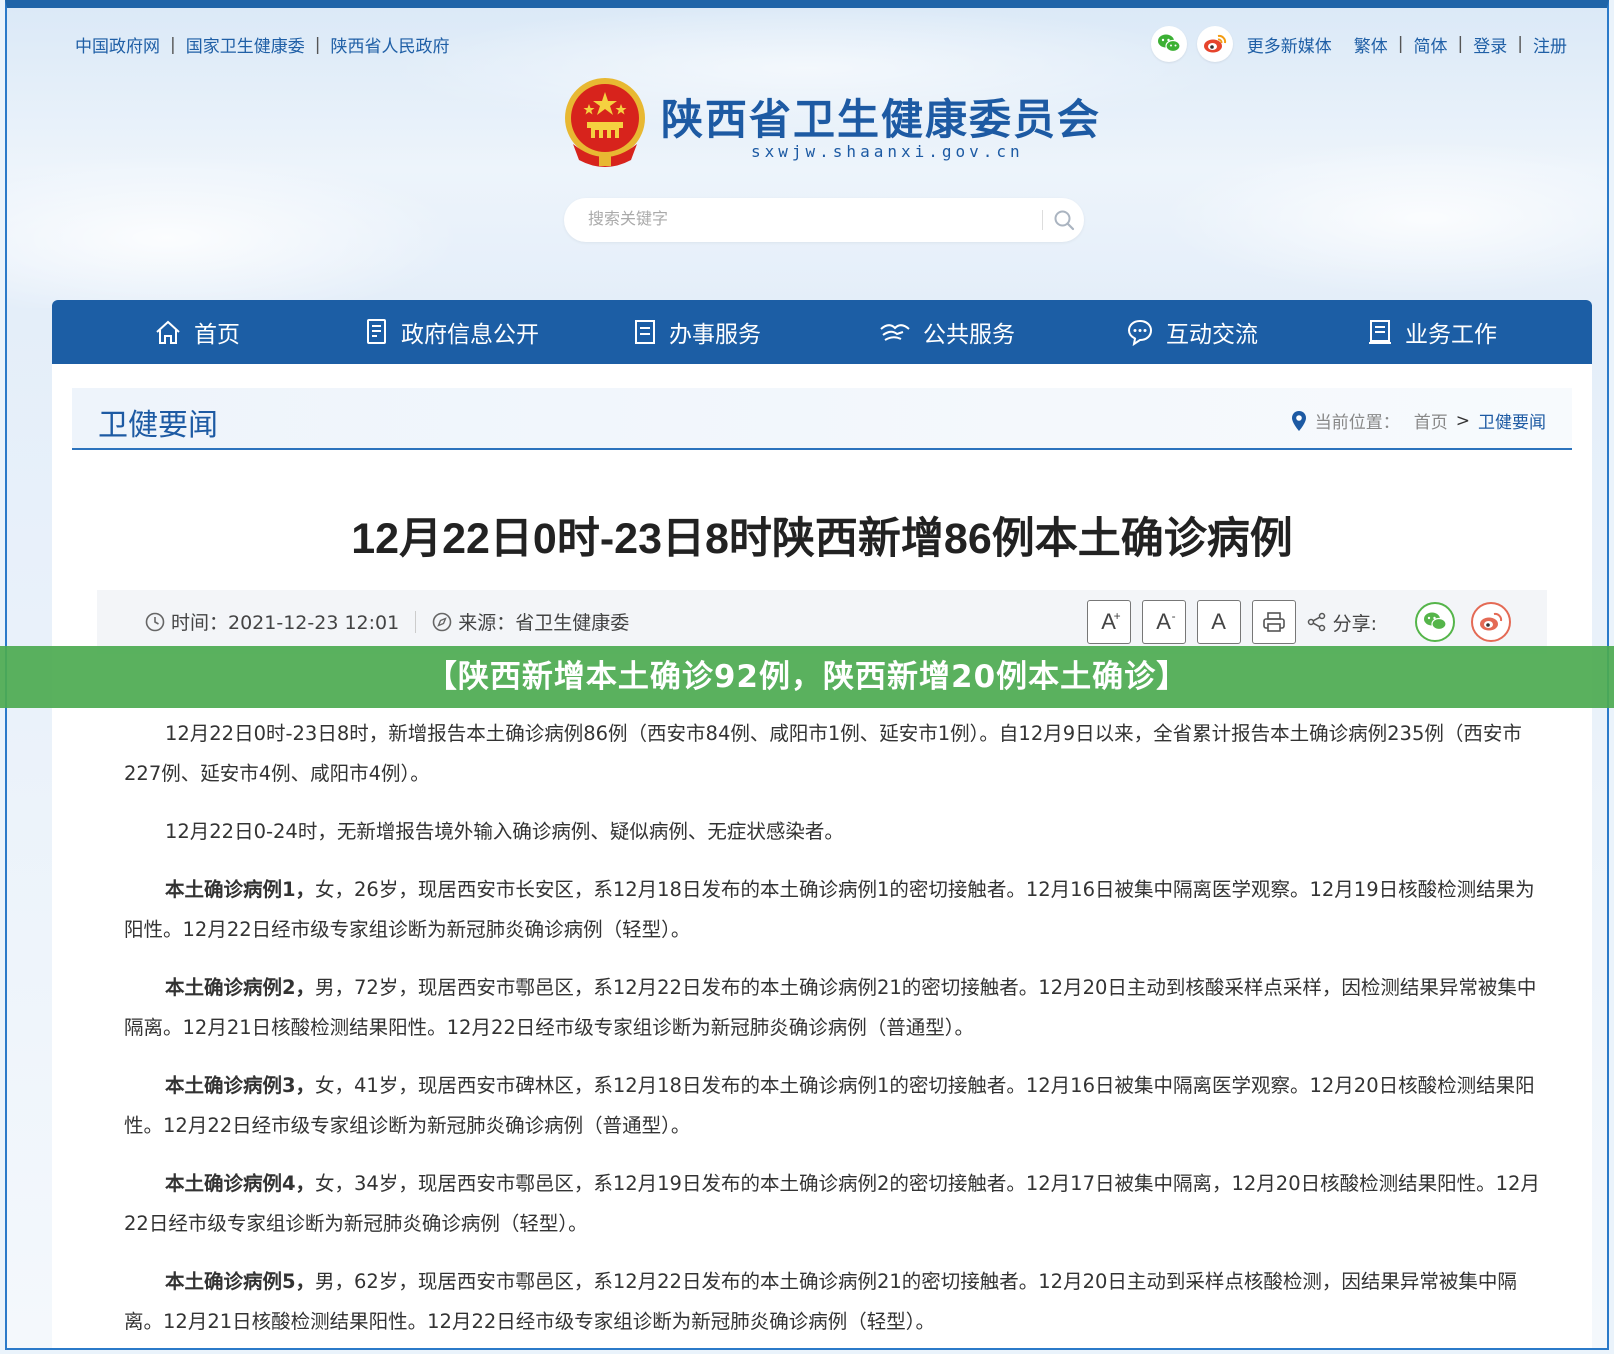 Image resolution: width=1614 pixels, height=1354 pixels. I want to click on share-weibo-button, so click(1491, 622).